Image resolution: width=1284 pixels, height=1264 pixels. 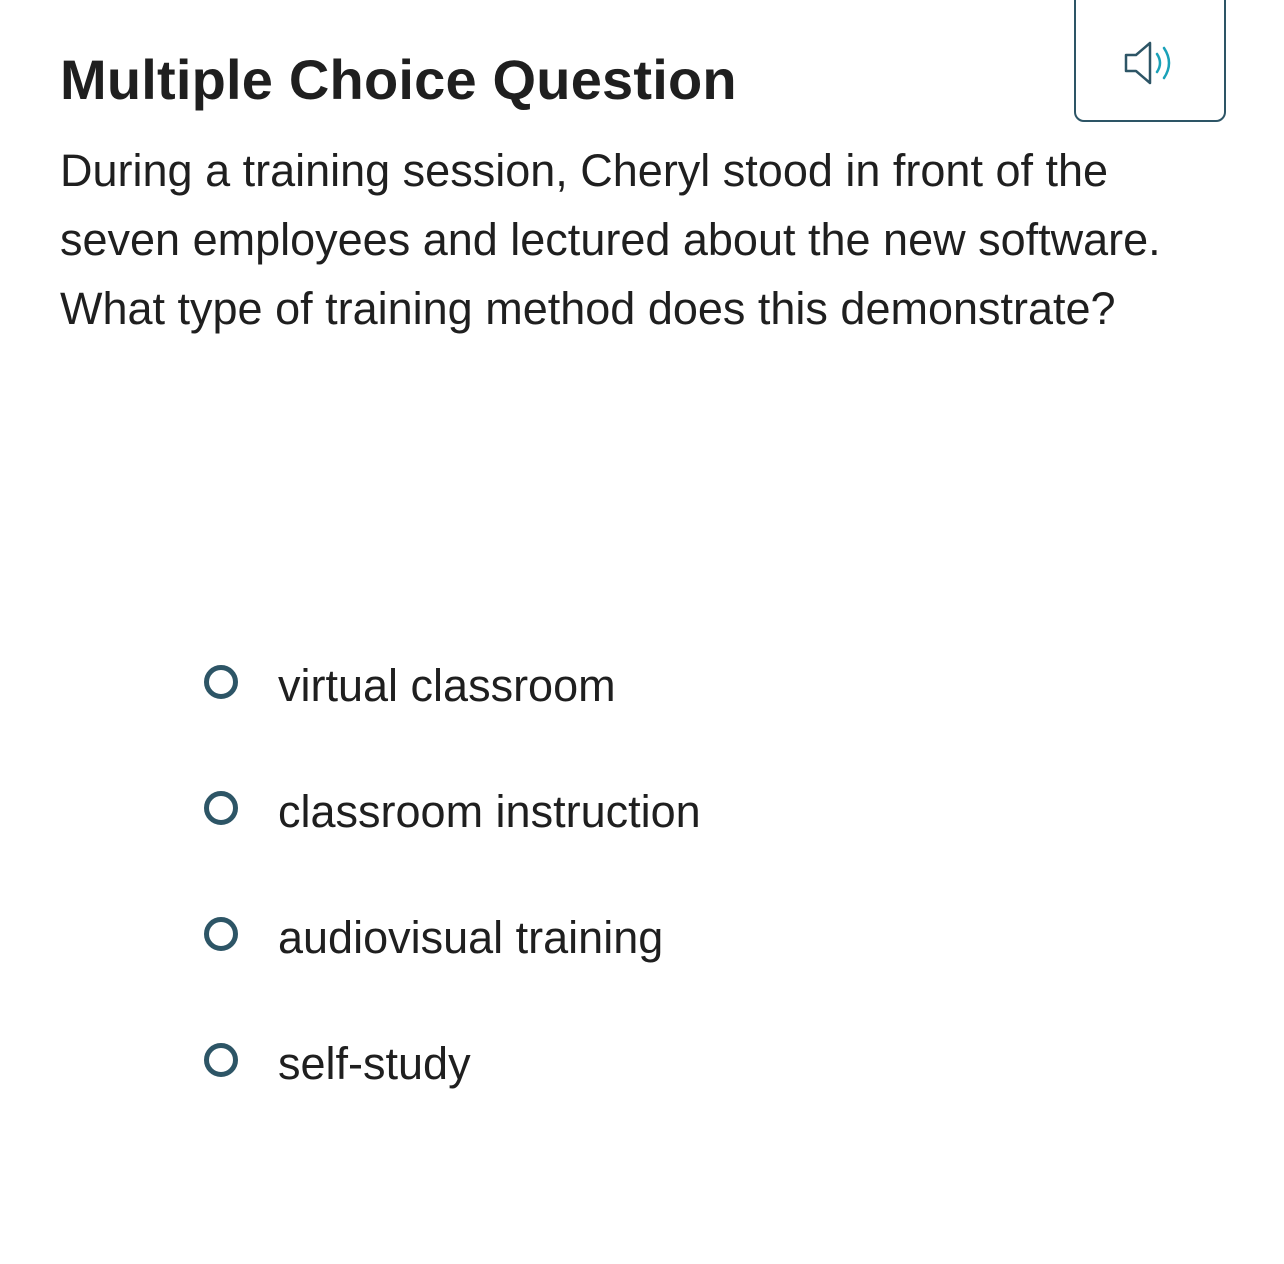 What do you see at coordinates (447, 685) in the screenshot?
I see `answer-option-label: virtual classroom` at bounding box center [447, 685].